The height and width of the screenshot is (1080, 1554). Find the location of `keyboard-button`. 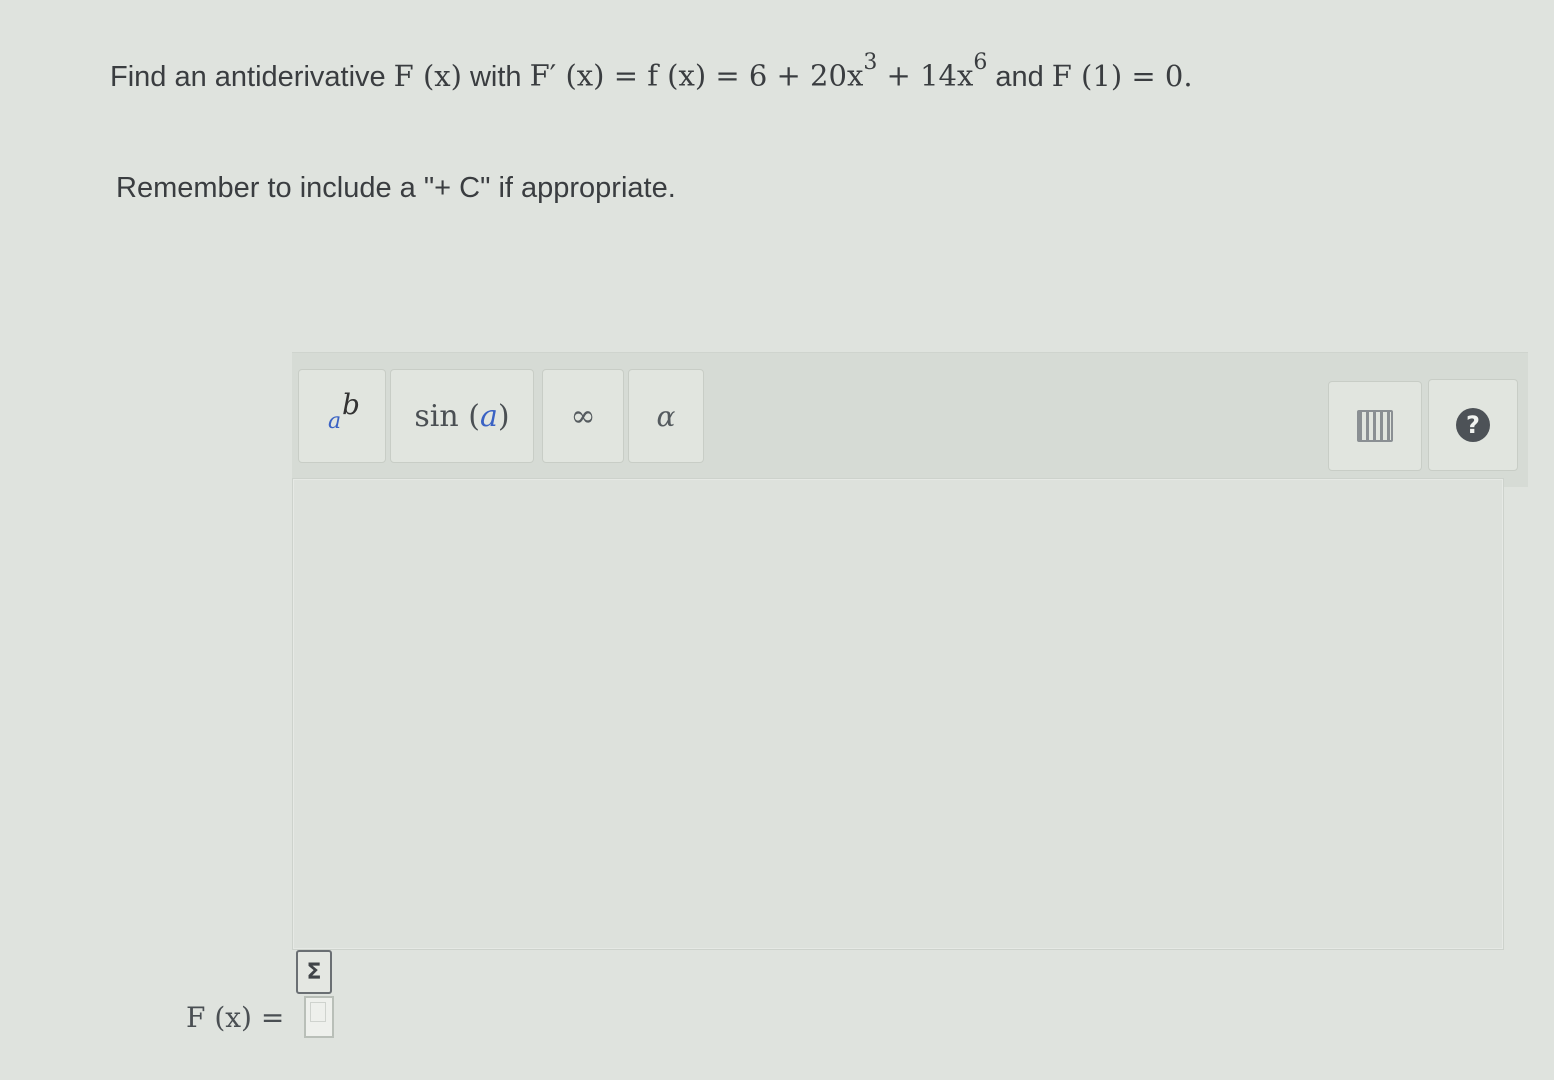

keyboard-button is located at coordinates (1375, 426).